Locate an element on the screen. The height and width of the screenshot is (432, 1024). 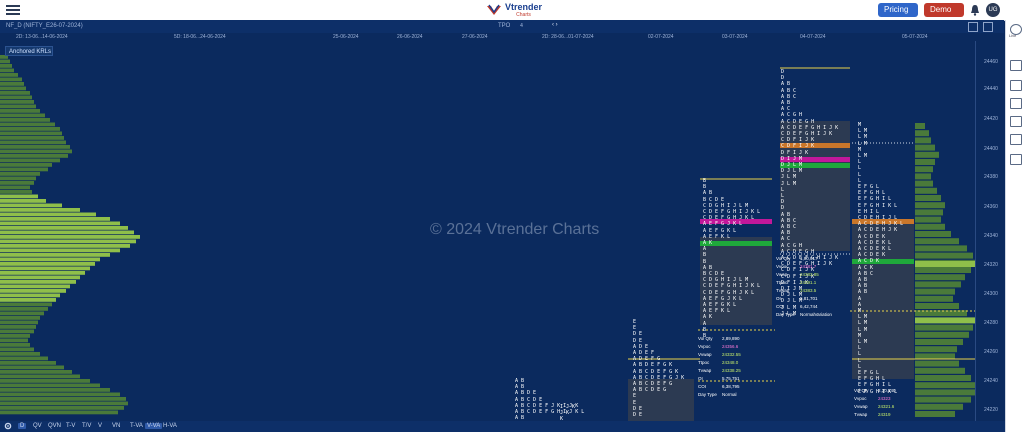
price-tick: 24240 is located at coordinates (991, 381).